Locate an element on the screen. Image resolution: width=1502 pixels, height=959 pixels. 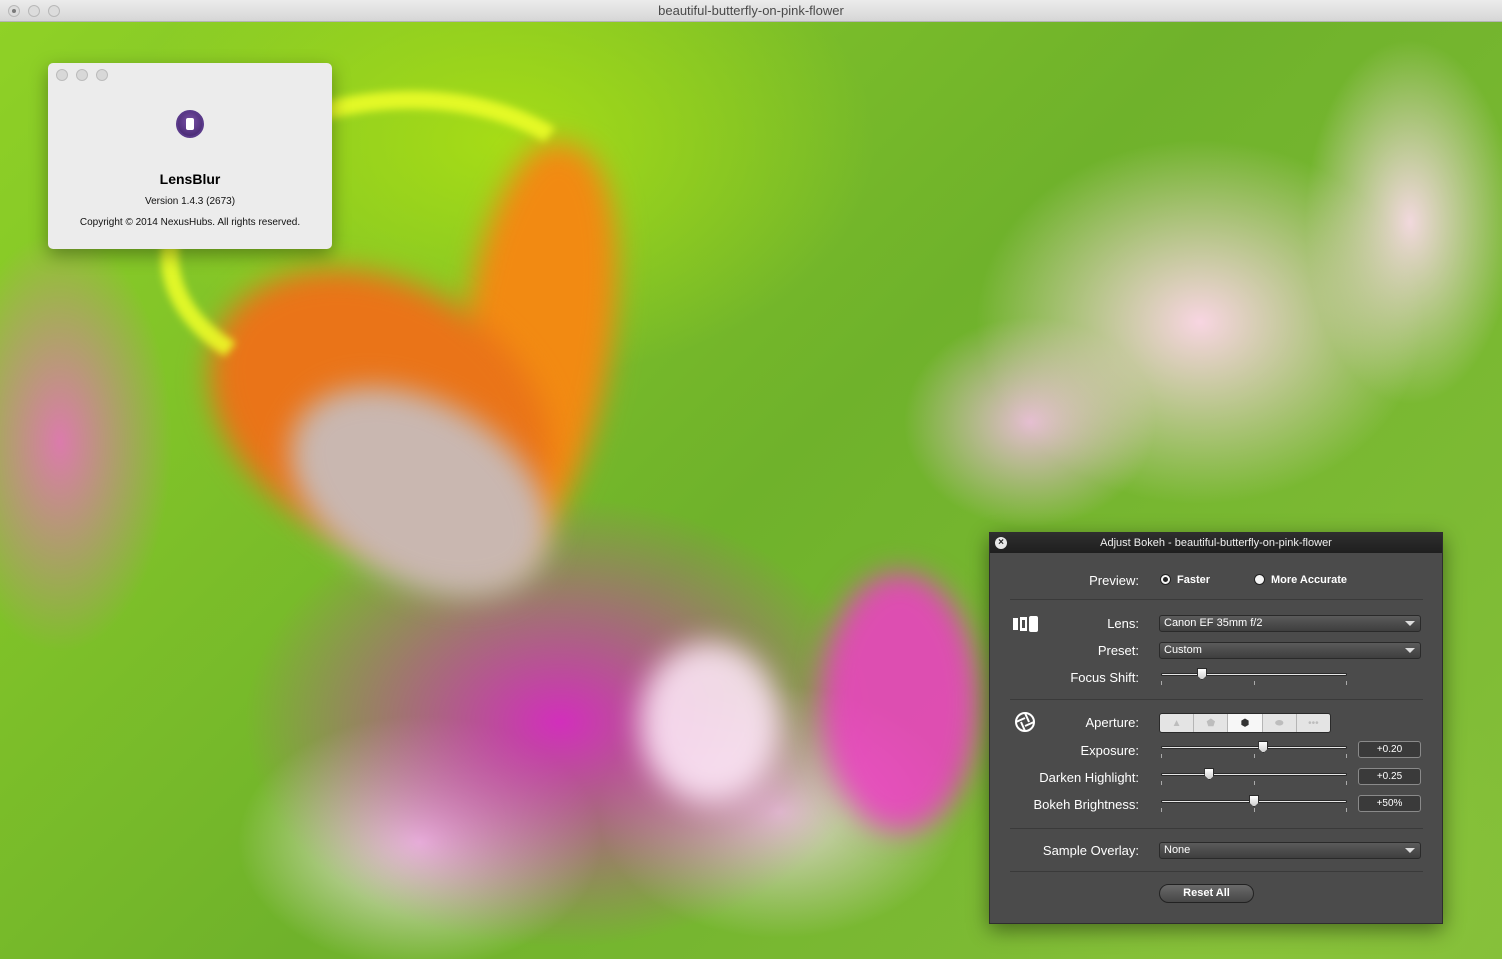
reset-all-button: Reset All is located at coordinates (1206, 893).